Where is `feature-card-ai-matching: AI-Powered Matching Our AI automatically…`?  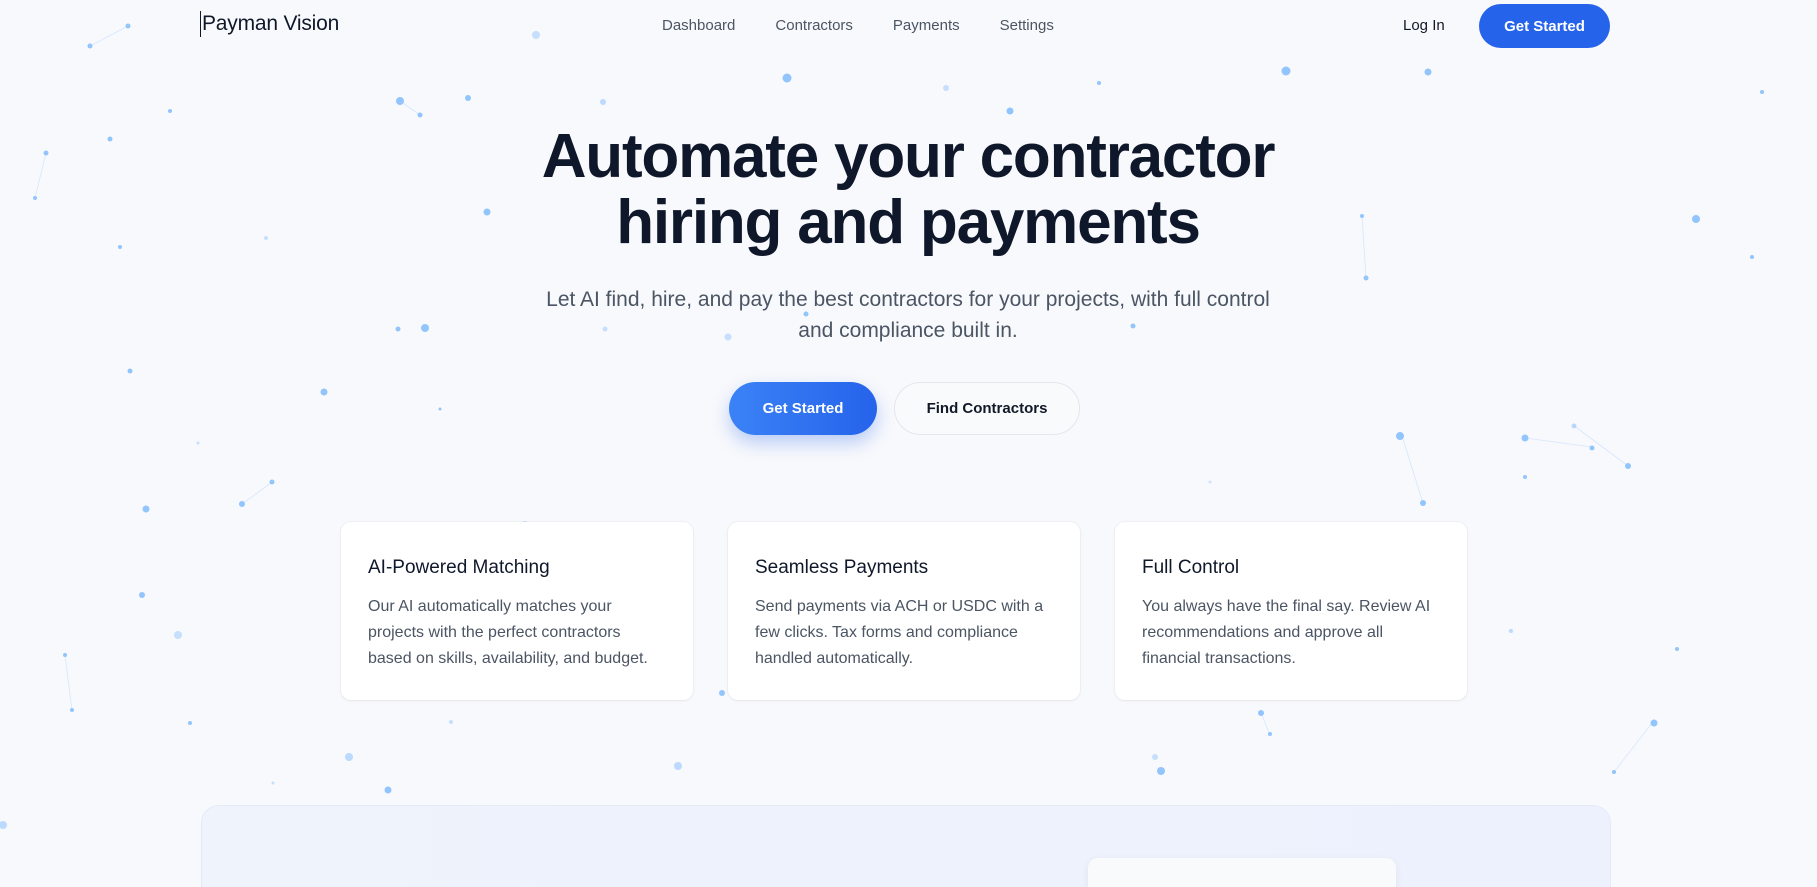 feature-card-ai-matching: AI-Powered Matching Our AI automatically… is located at coordinates (517, 611).